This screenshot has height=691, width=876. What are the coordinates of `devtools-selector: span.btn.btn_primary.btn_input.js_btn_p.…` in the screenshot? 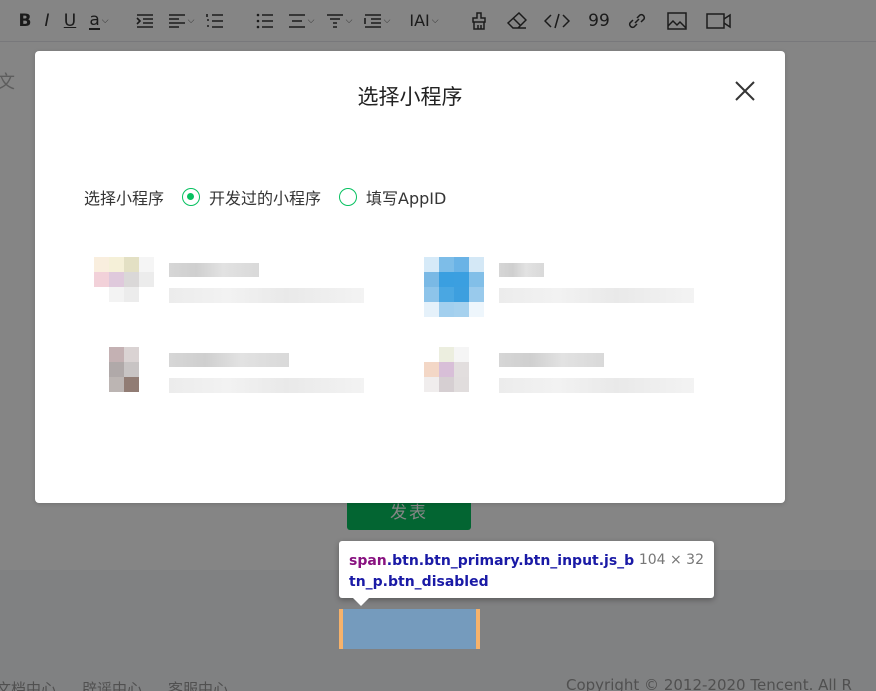 It's located at (494, 572).